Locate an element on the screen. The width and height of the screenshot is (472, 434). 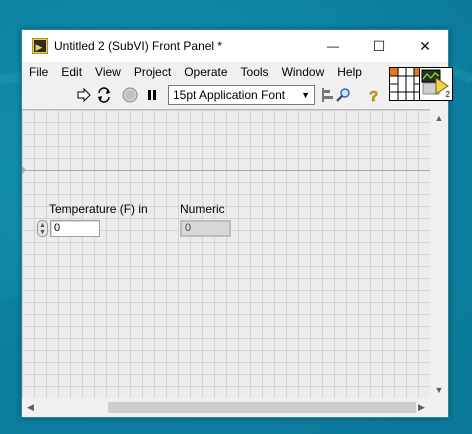
context-help-button: ? is located at coordinates (374, 95).